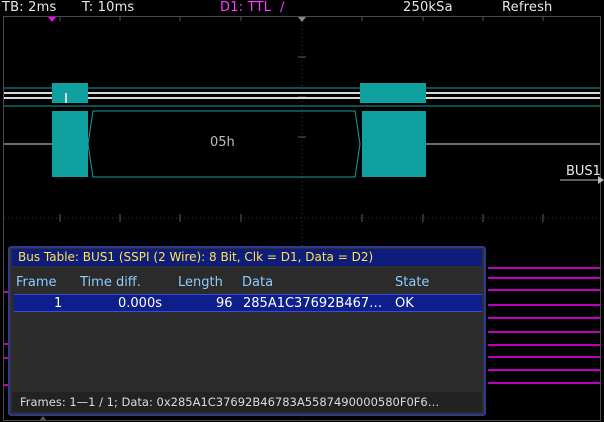 The image size is (604, 422). I want to click on decoded-value-label: 05h, so click(222, 142).